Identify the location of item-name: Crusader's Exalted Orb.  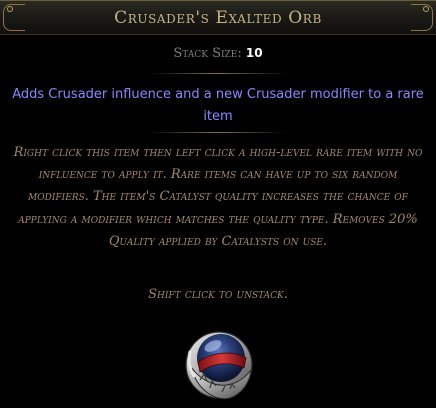
(218, 18).